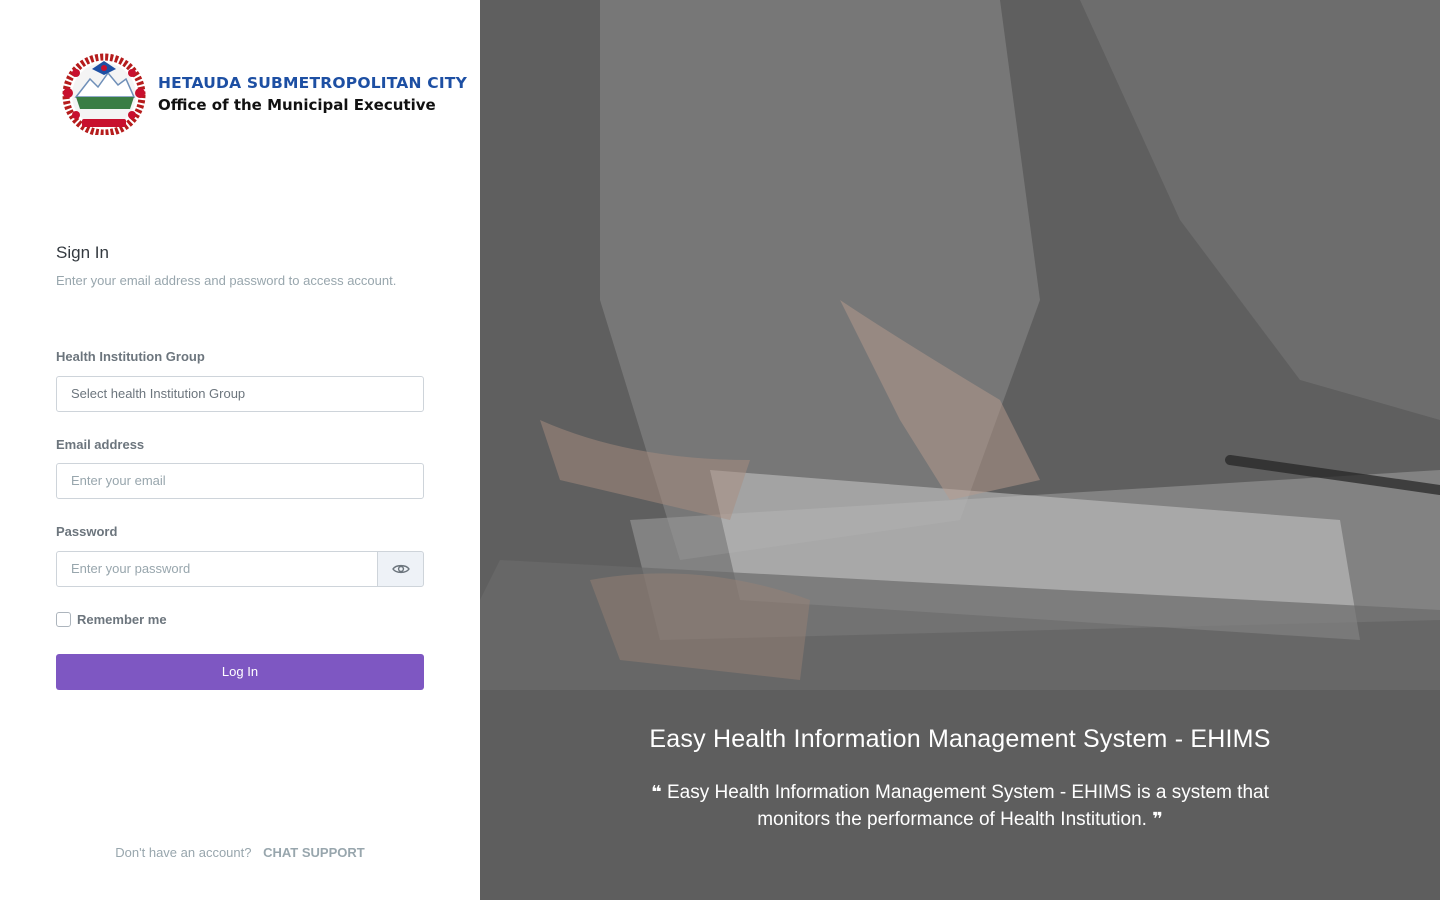  I want to click on email-label: Email address, so click(100, 444).